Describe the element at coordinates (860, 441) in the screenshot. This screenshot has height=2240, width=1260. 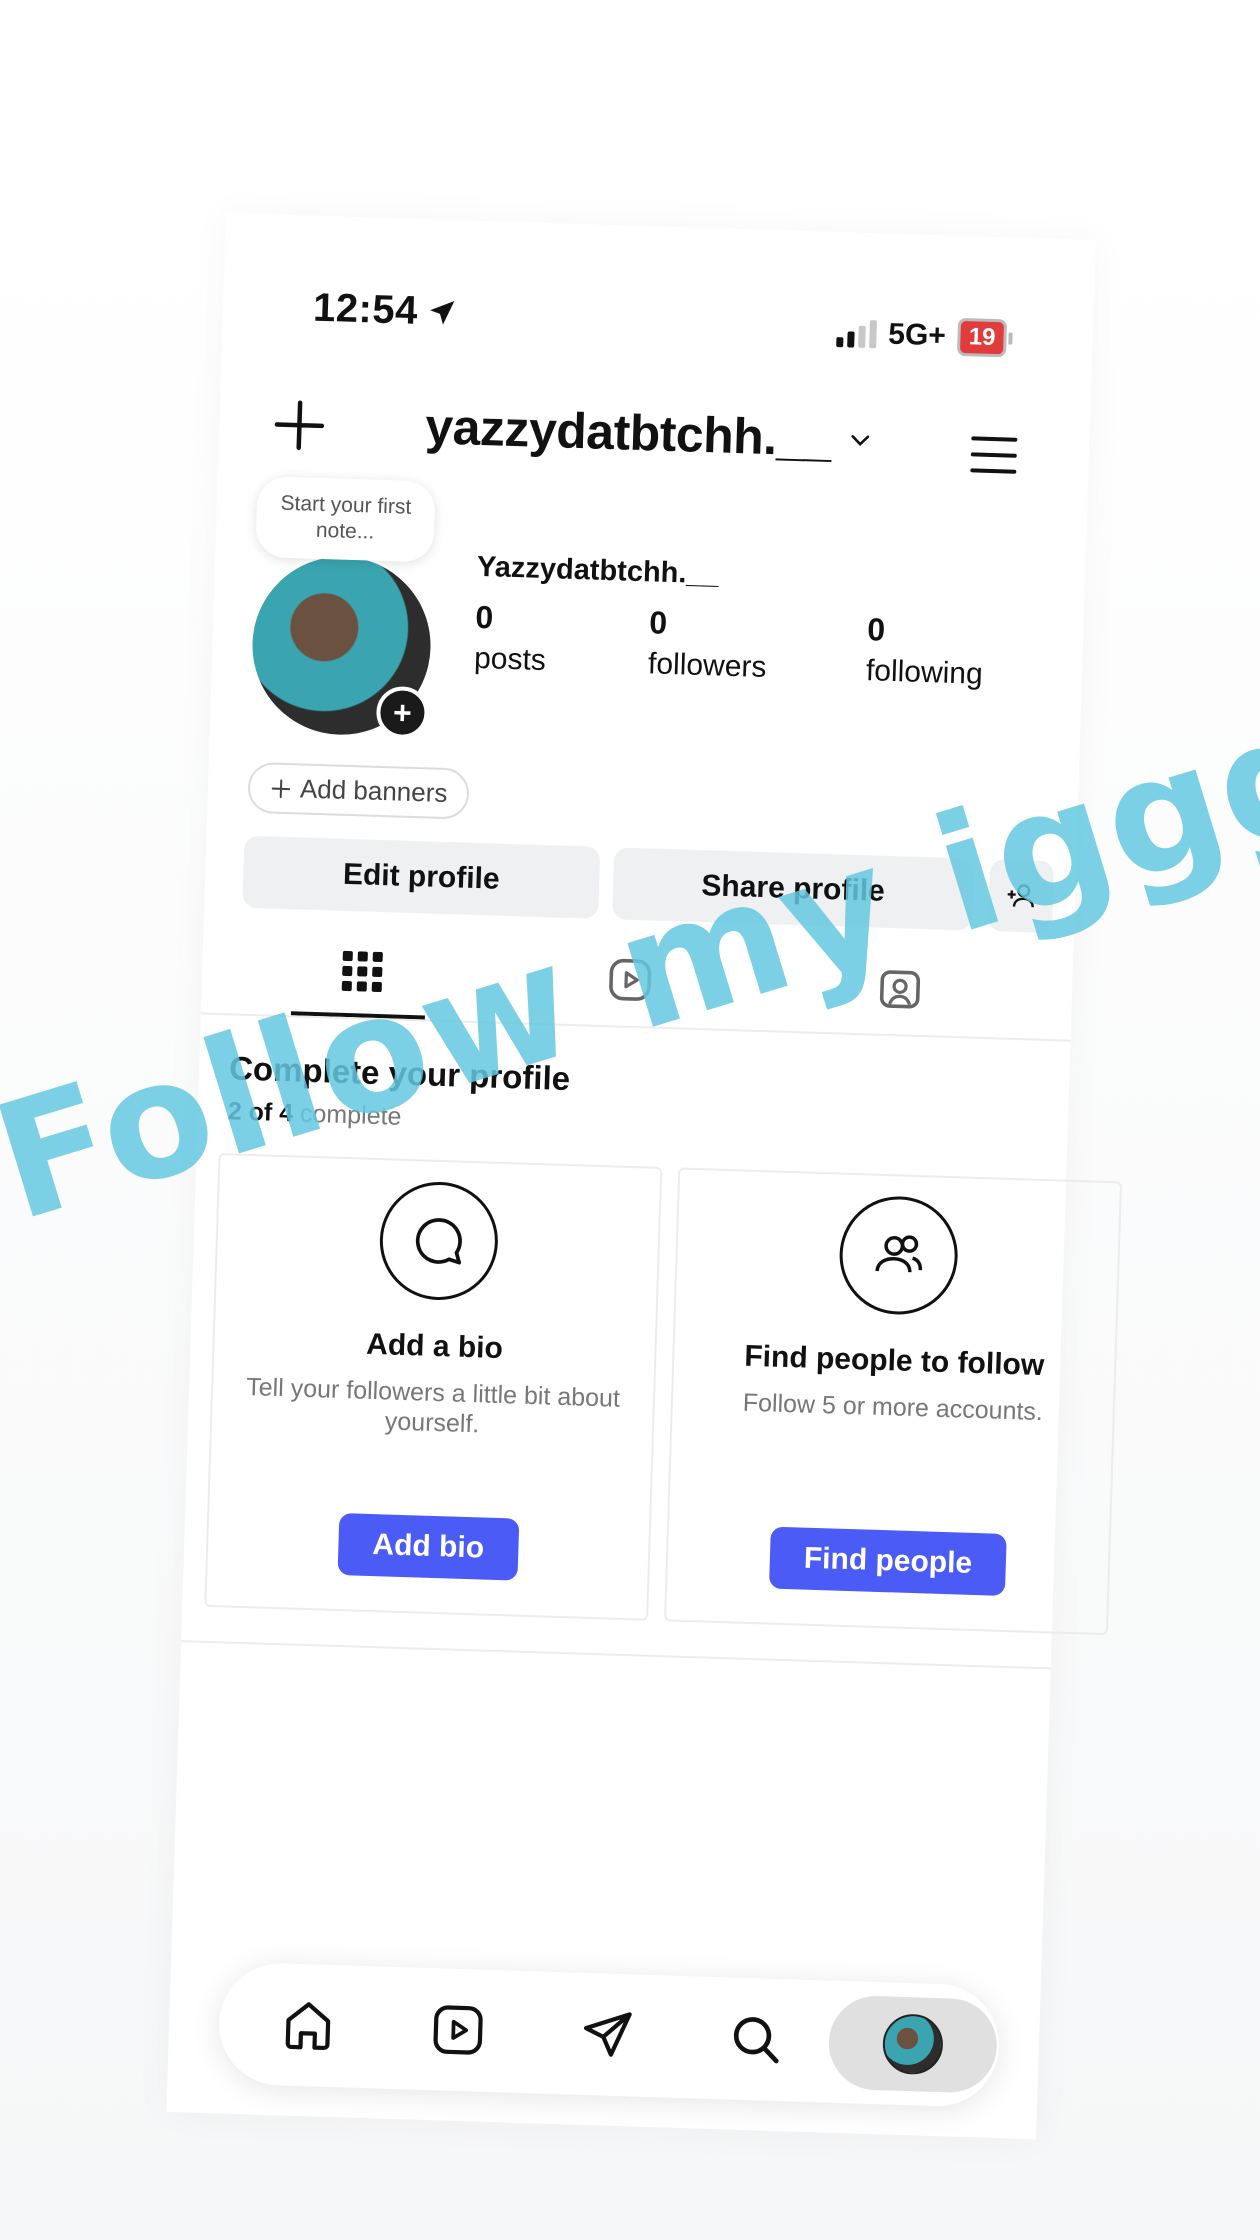
I see `chevron-down-icon` at that location.